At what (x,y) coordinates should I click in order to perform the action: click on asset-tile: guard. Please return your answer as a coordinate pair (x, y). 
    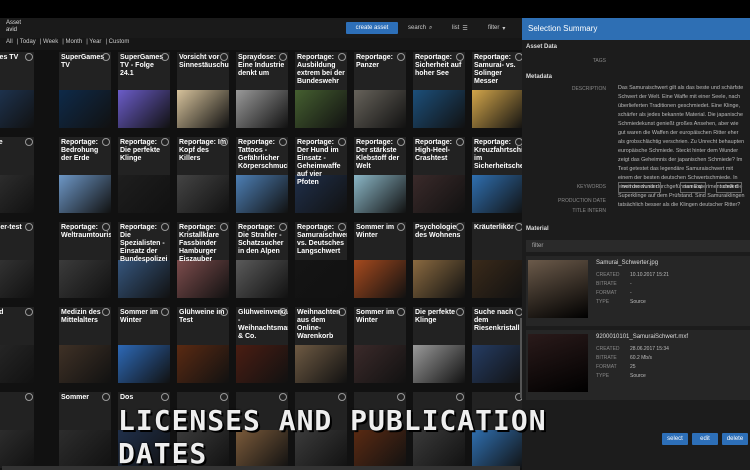
    Looking at the image, I should click on (17, 345).